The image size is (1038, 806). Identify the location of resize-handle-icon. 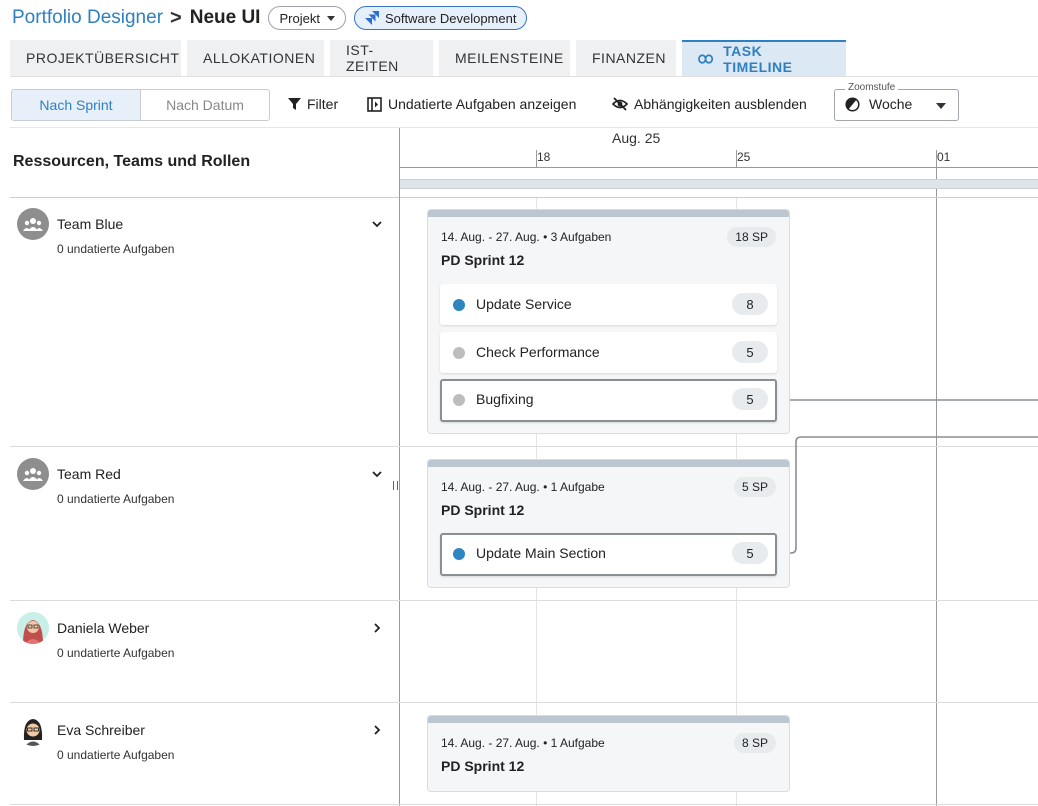
(395, 485).